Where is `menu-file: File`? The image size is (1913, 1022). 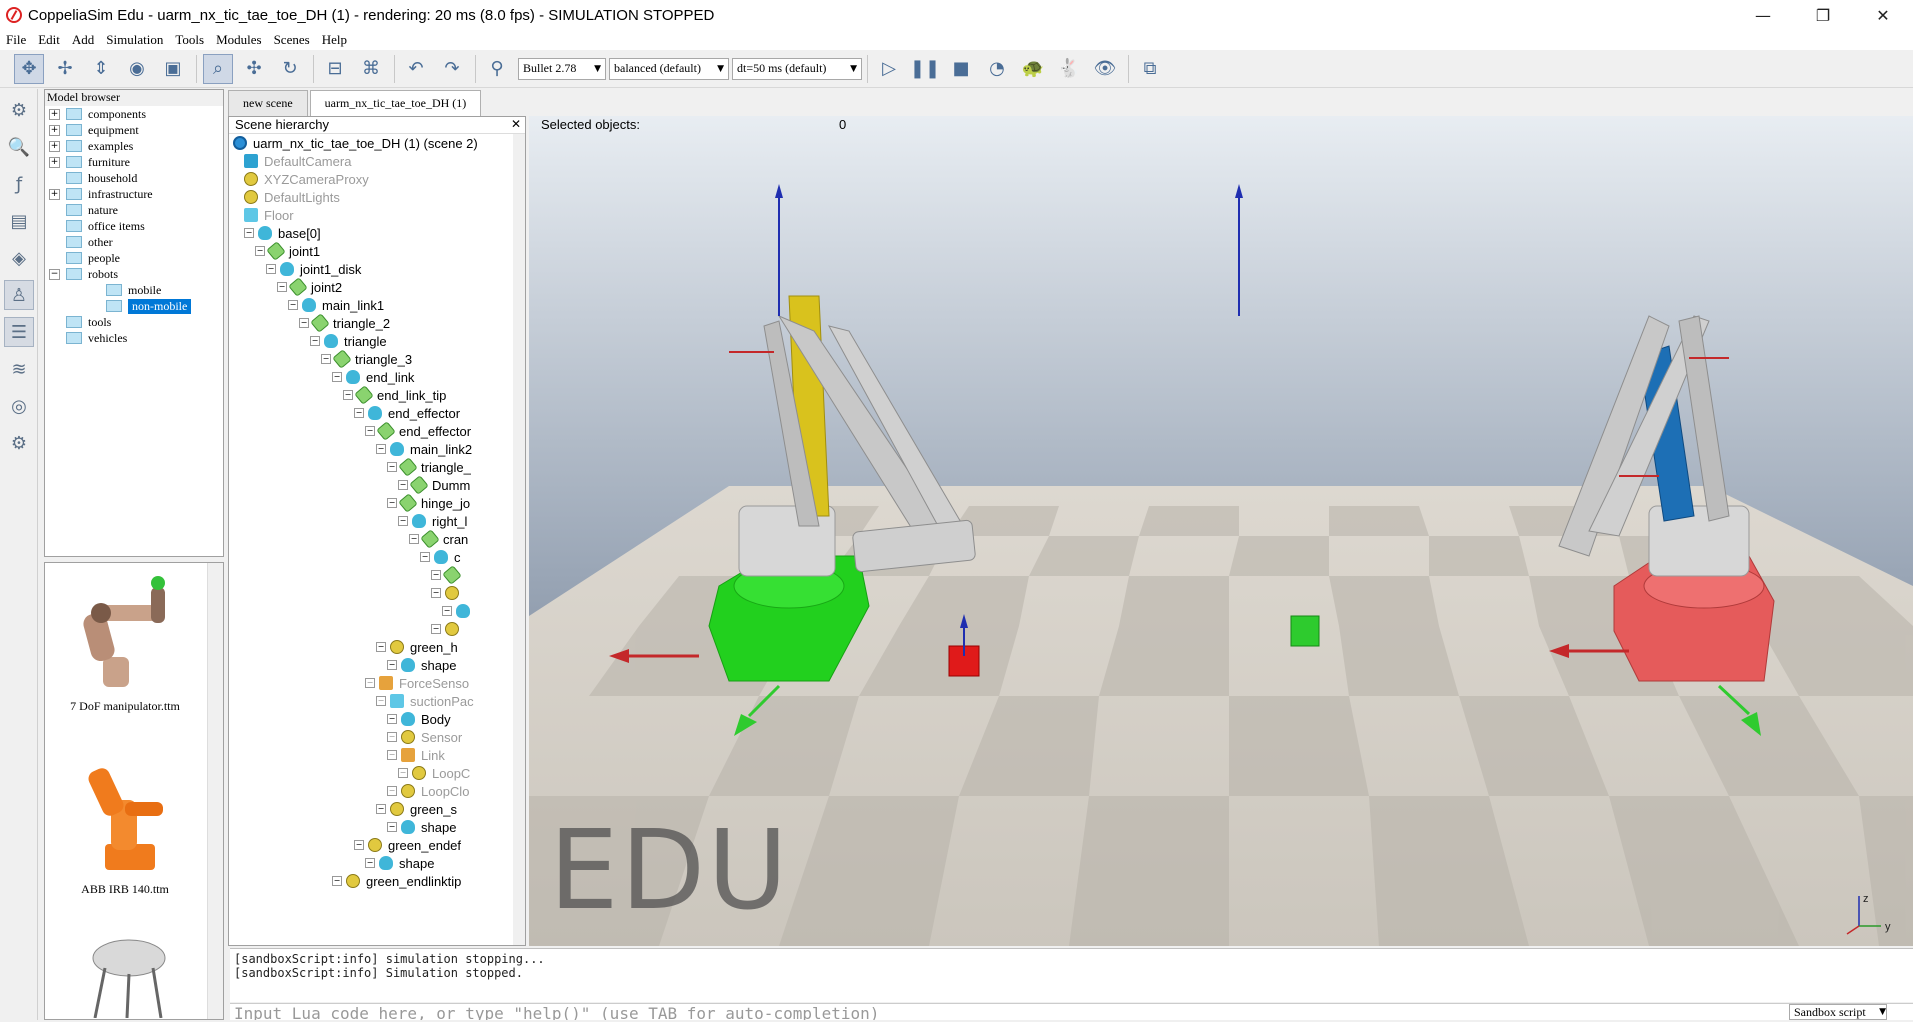
menu-file: File is located at coordinates (16, 40).